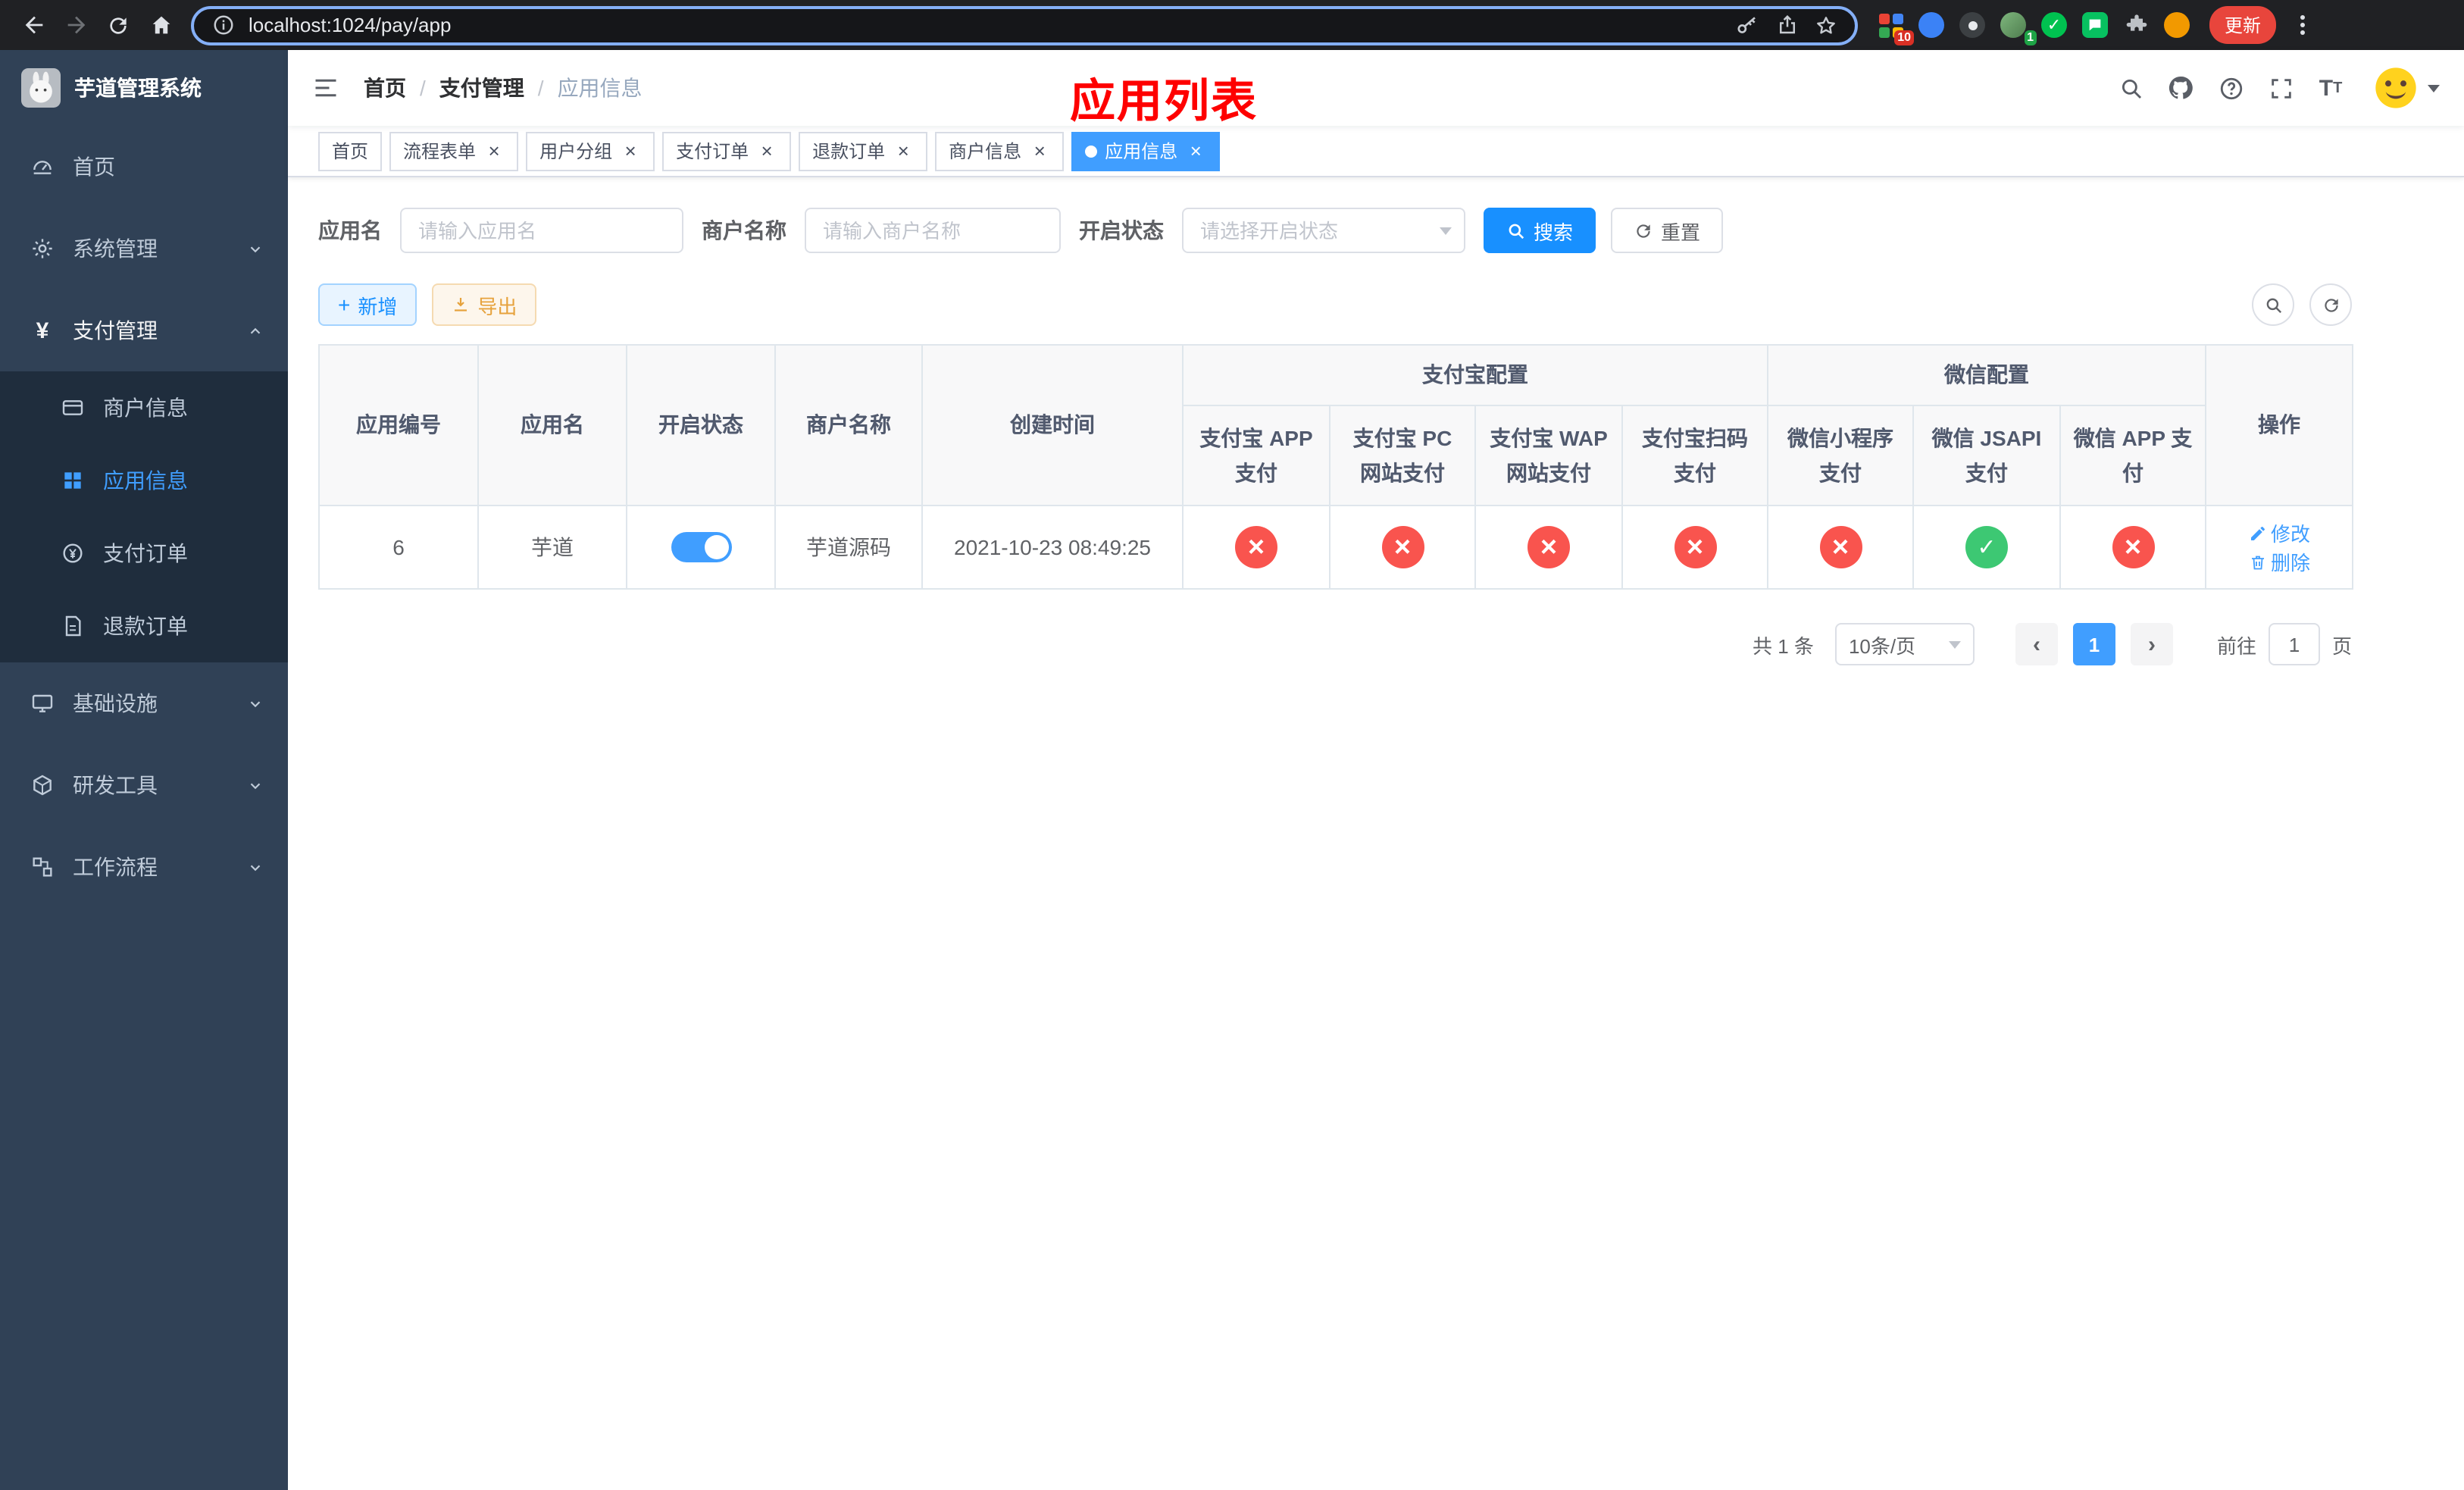  Describe the element at coordinates (1931, 25) in the screenshot. I see `extension-blue-icon` at that location.